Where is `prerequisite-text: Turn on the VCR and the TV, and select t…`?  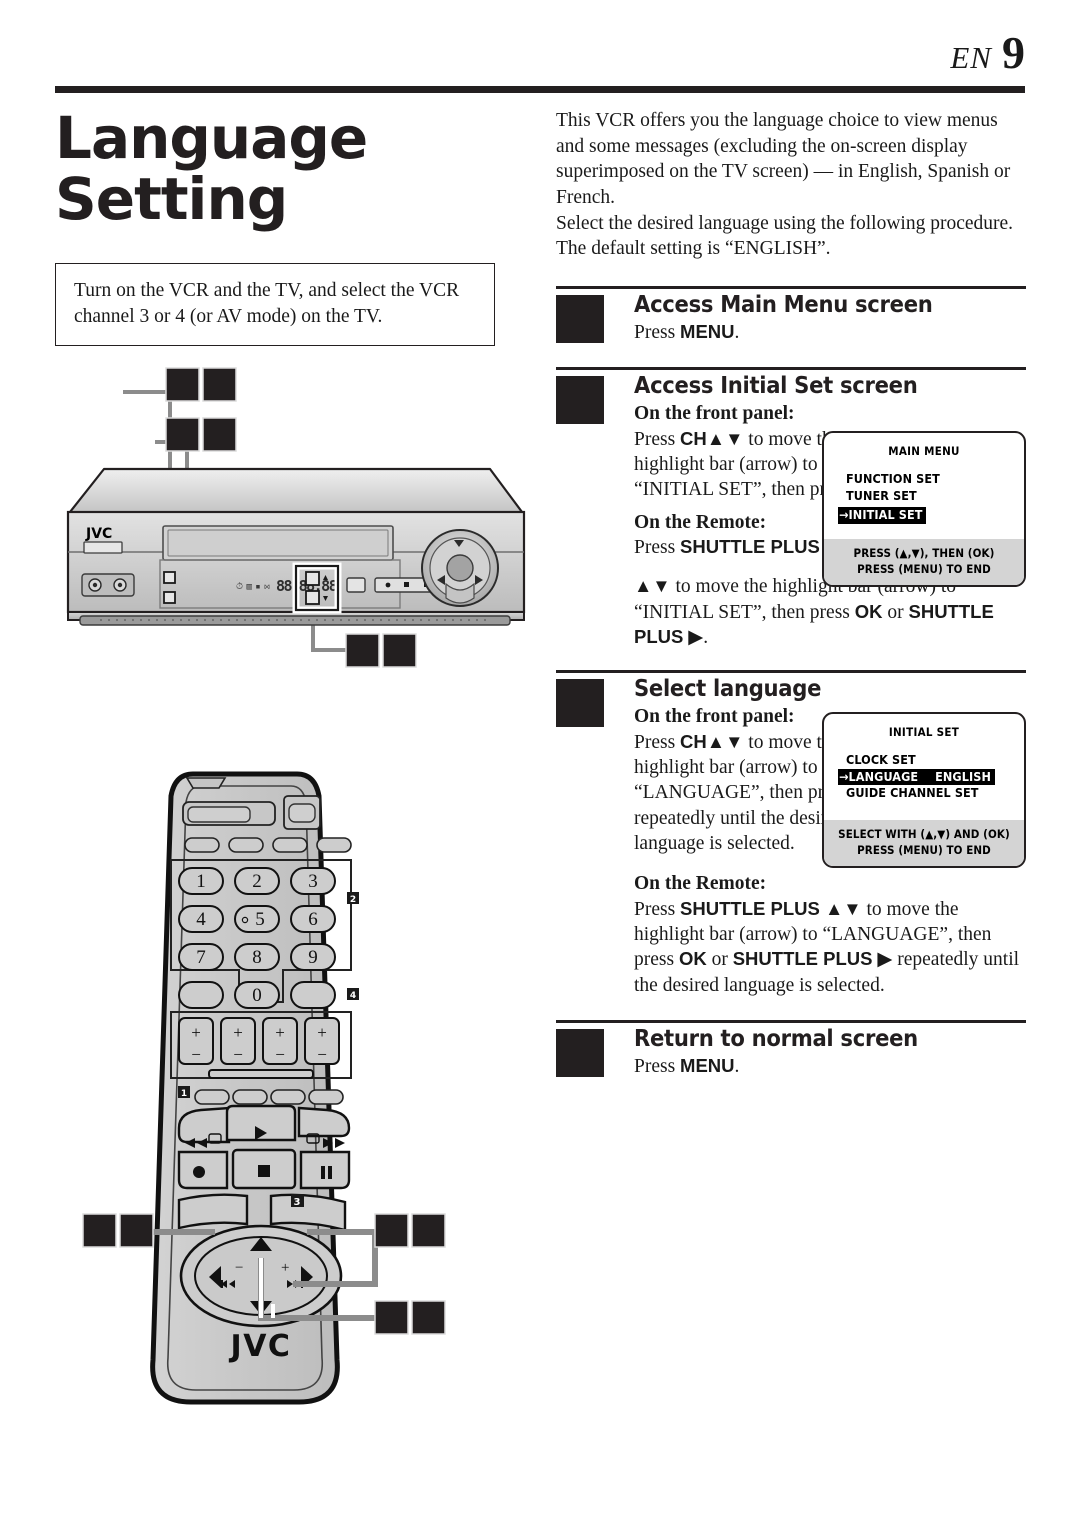 prerequisite-text: Turn on the VCR and the TV, and select t… is located at coordinates (267, 303).